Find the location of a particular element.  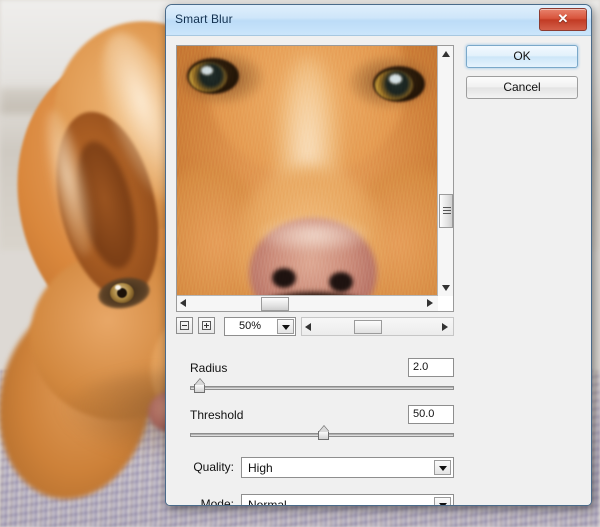

plus-icon is located at coordinates (206, 325).